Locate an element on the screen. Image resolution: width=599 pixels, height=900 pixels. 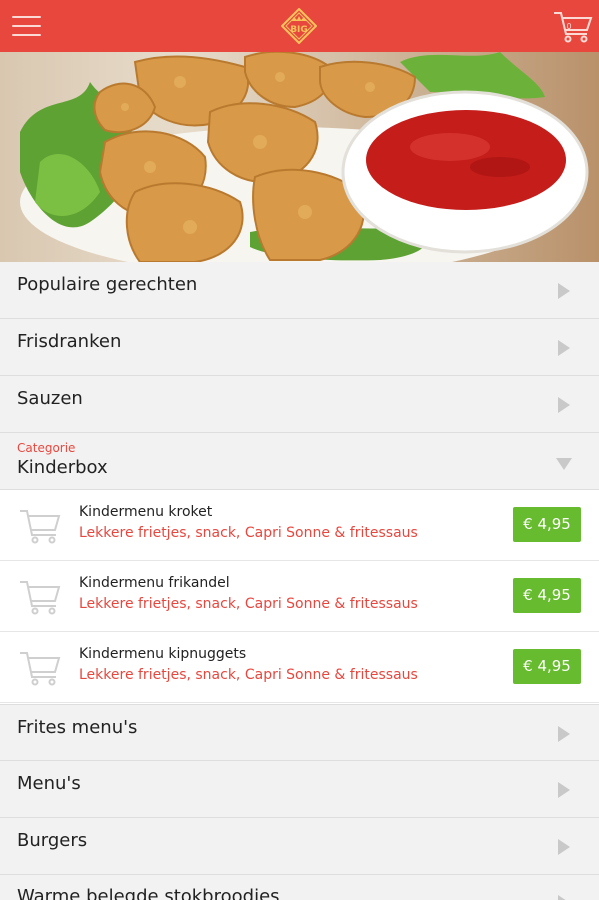
category-label: Warme belegde stokbroodjes is located at coordinates (148, 893).